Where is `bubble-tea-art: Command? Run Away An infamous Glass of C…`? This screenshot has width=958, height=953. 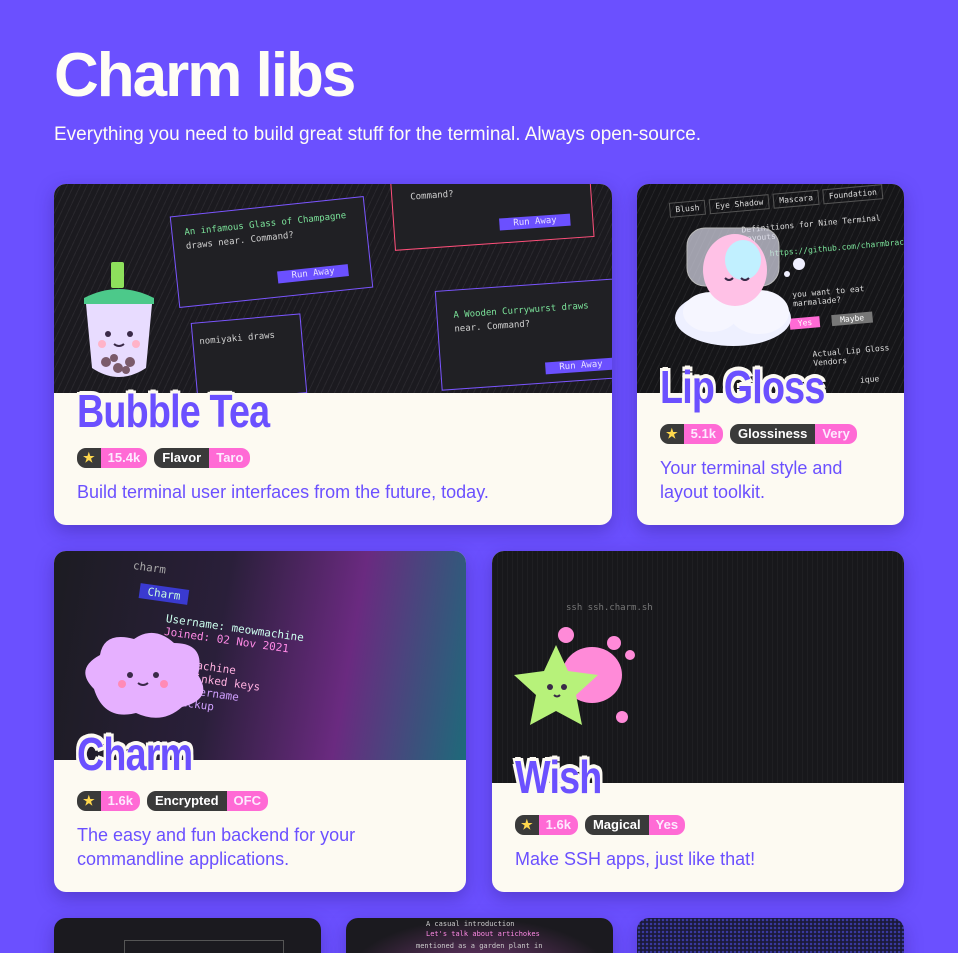
bubble-tea-art: Command? Run Away An infamous Glass of C… is located at coordinates (333, 288).